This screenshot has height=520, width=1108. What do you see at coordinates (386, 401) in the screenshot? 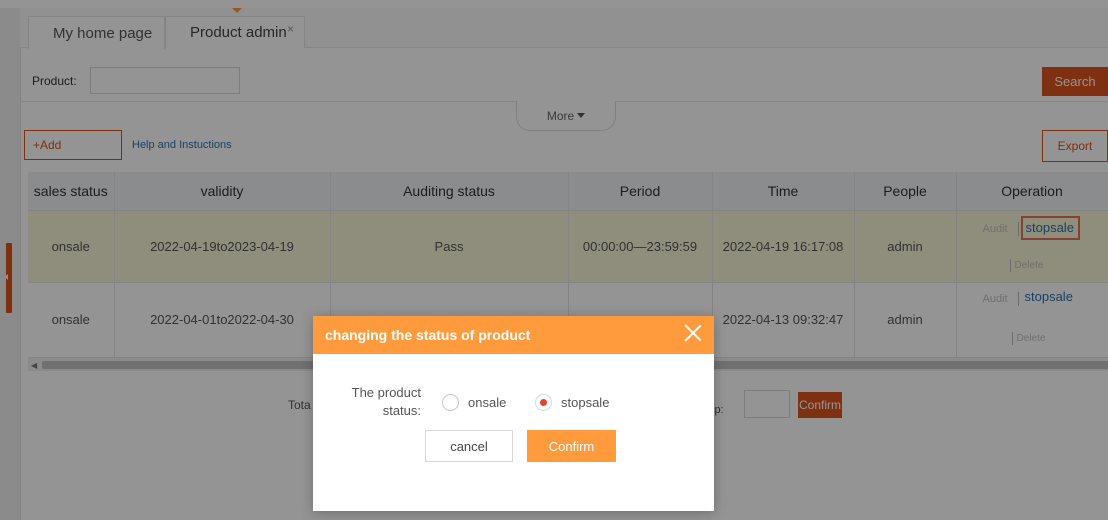
I see `product-status-label: The product status:` at bounding box center [386, 401].